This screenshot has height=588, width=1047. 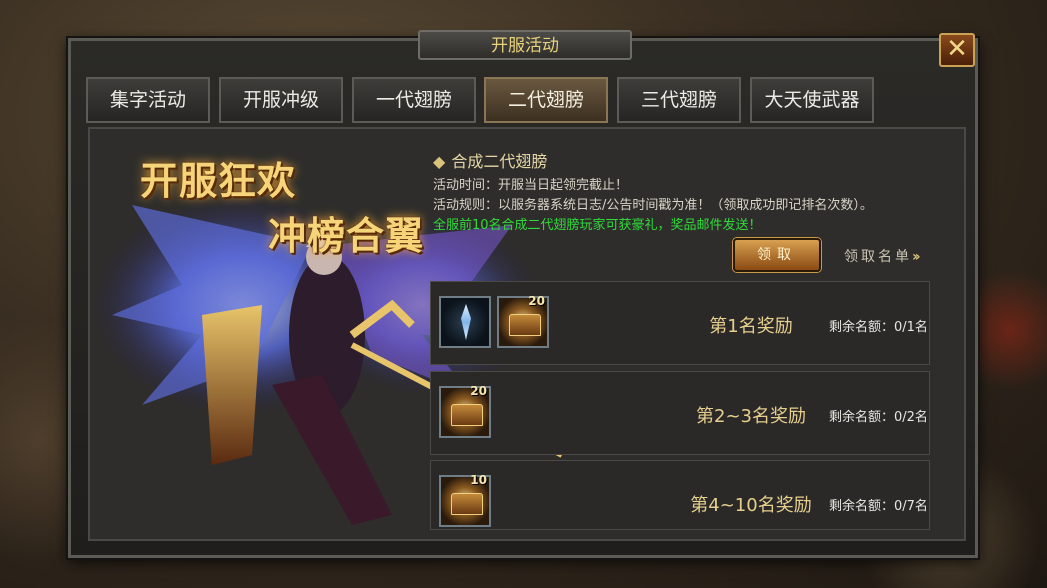 What do you see at coordinates (414, 100) in the screenshot?
I see `tab-wings-gen1: 一代翅膀` at bounding box center [414, 100].